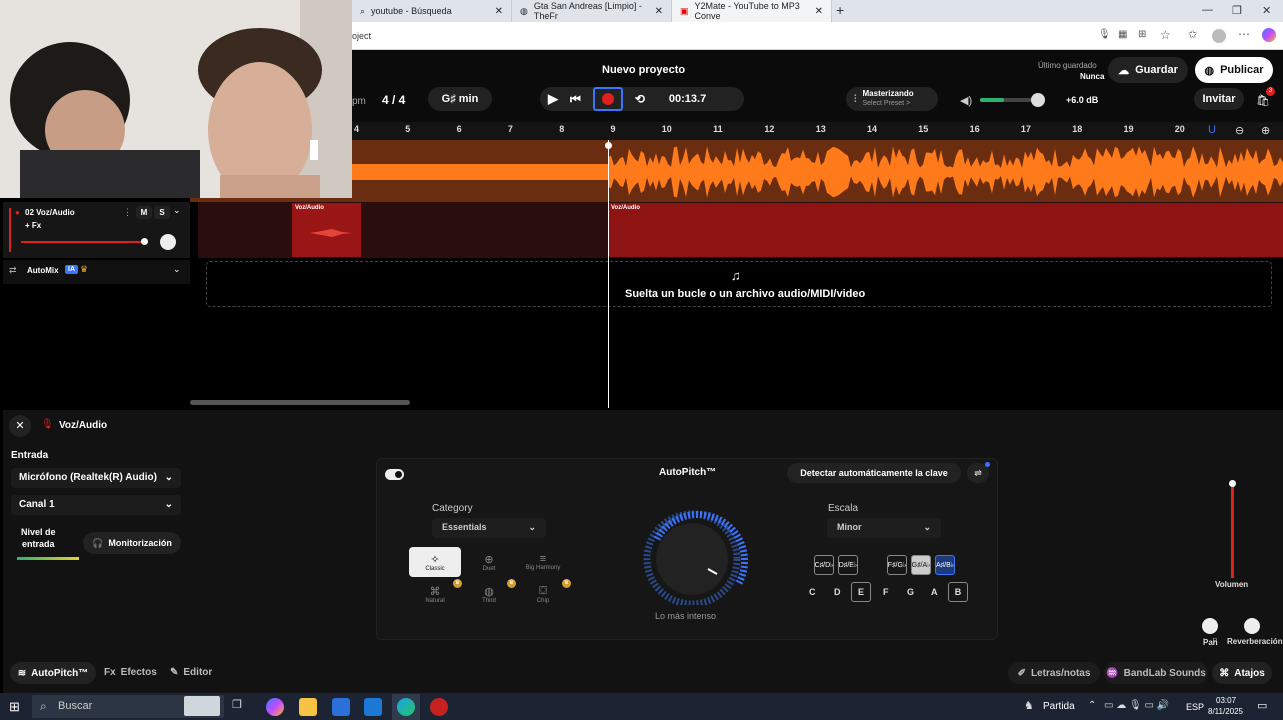 This screenshot has width=1283, height=720. Describe the element at coordinates (14, 707) in the screenshot. I see `windows-start-icon: ⊞` at that location.